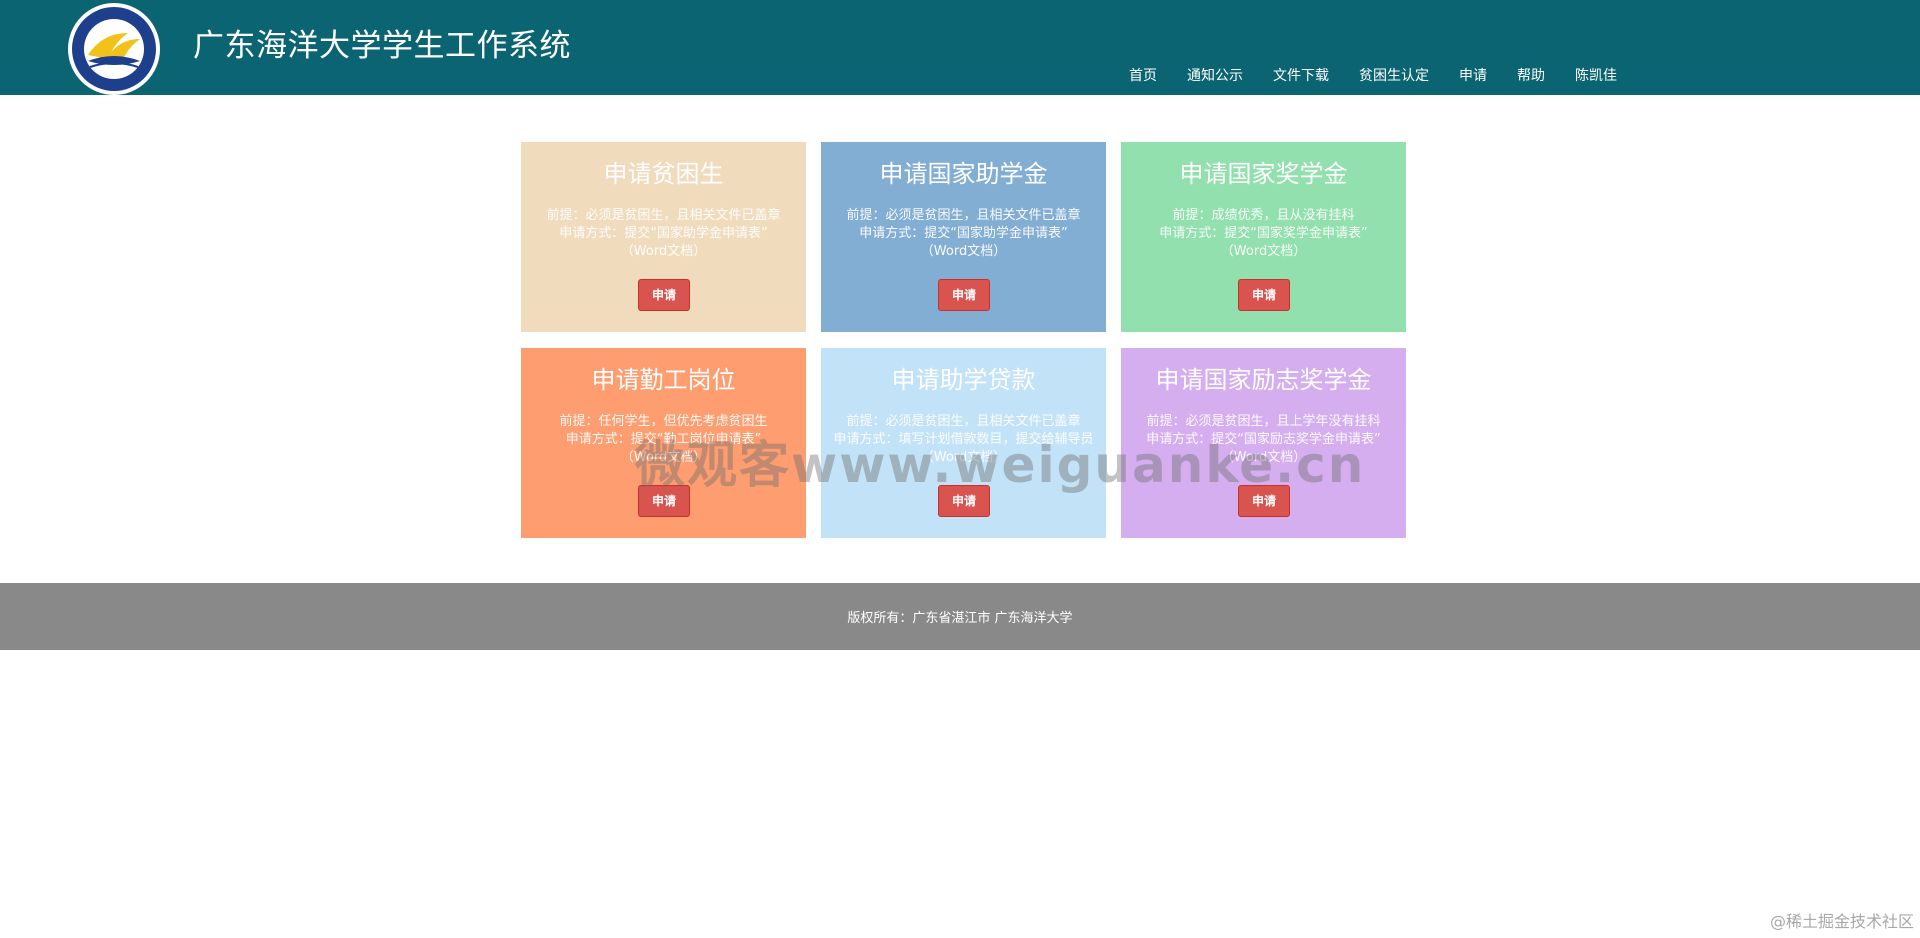 This screenshot has width=1920, height=938. I want to click on apply-poverty-button: 申请, so click(664, 295).